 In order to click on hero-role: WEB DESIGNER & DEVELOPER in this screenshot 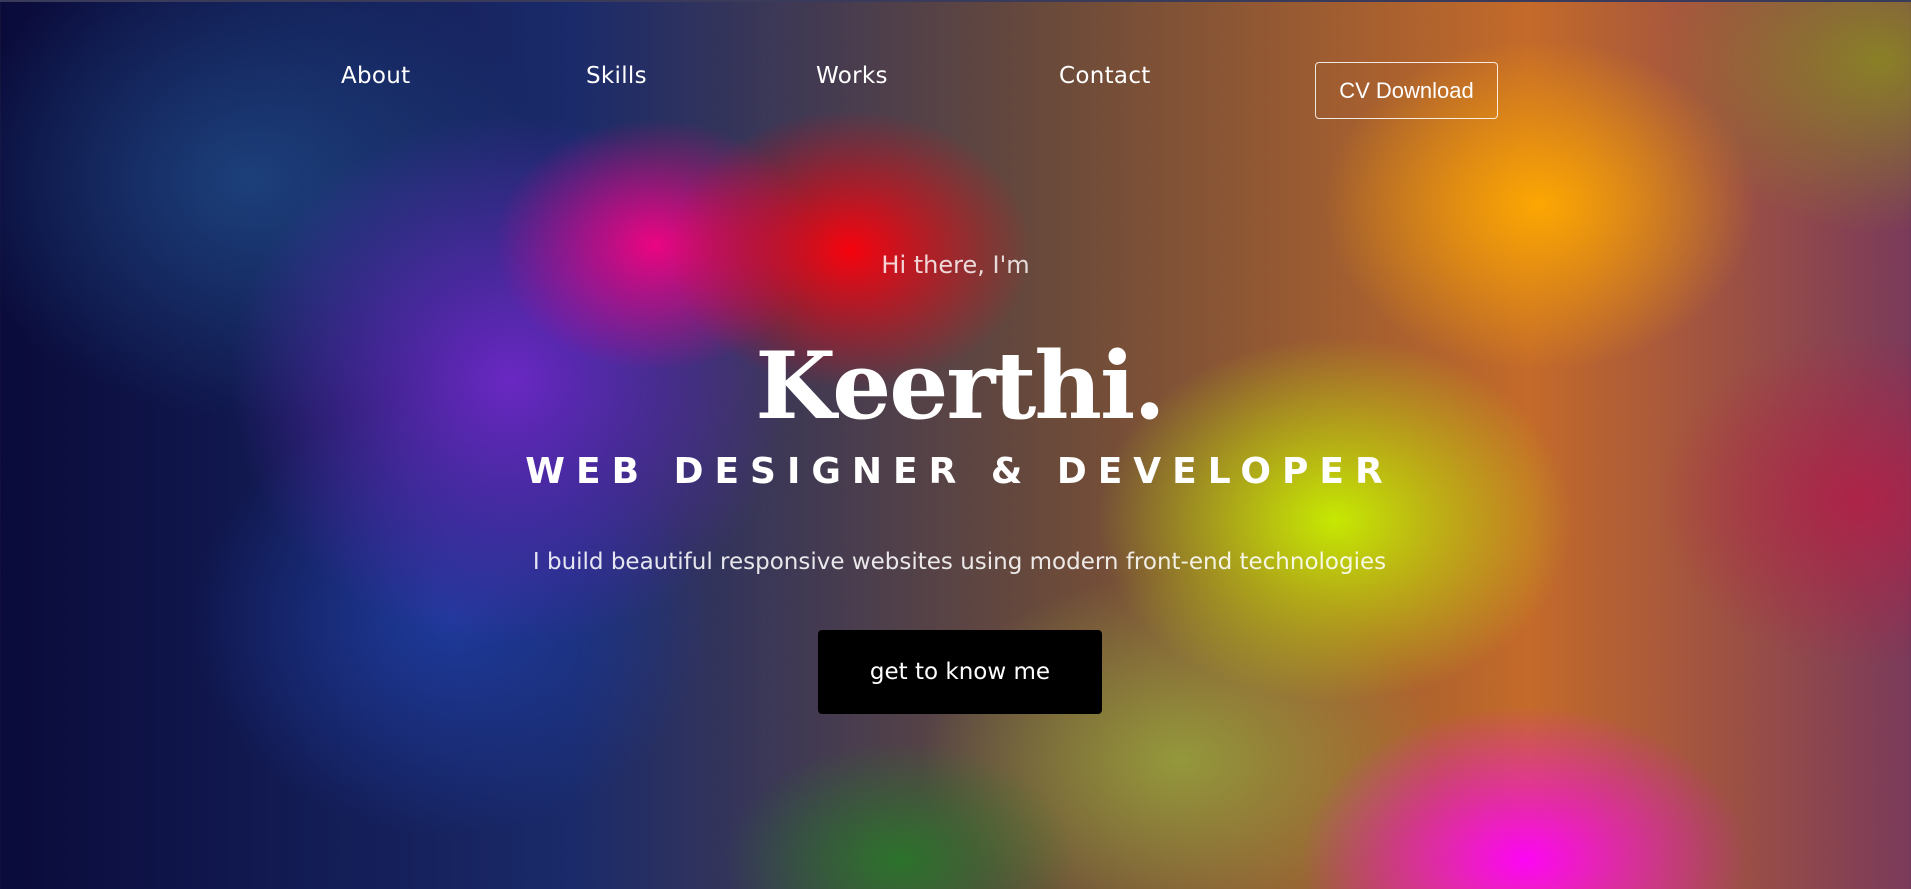, I will do `click(959, 471)`.